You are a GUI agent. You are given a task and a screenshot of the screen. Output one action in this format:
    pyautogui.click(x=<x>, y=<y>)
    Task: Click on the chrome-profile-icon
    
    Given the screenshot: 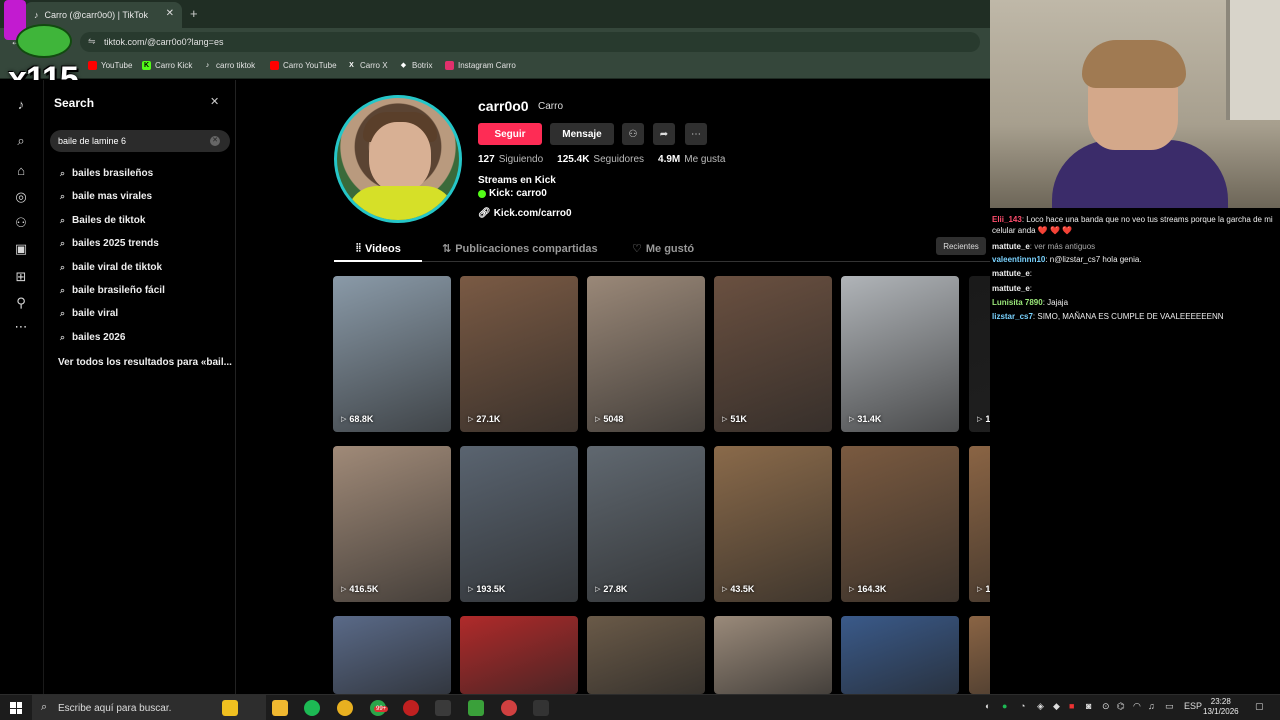 What is the action you would take?
    pyautogui.click(x=509, y=708)
    